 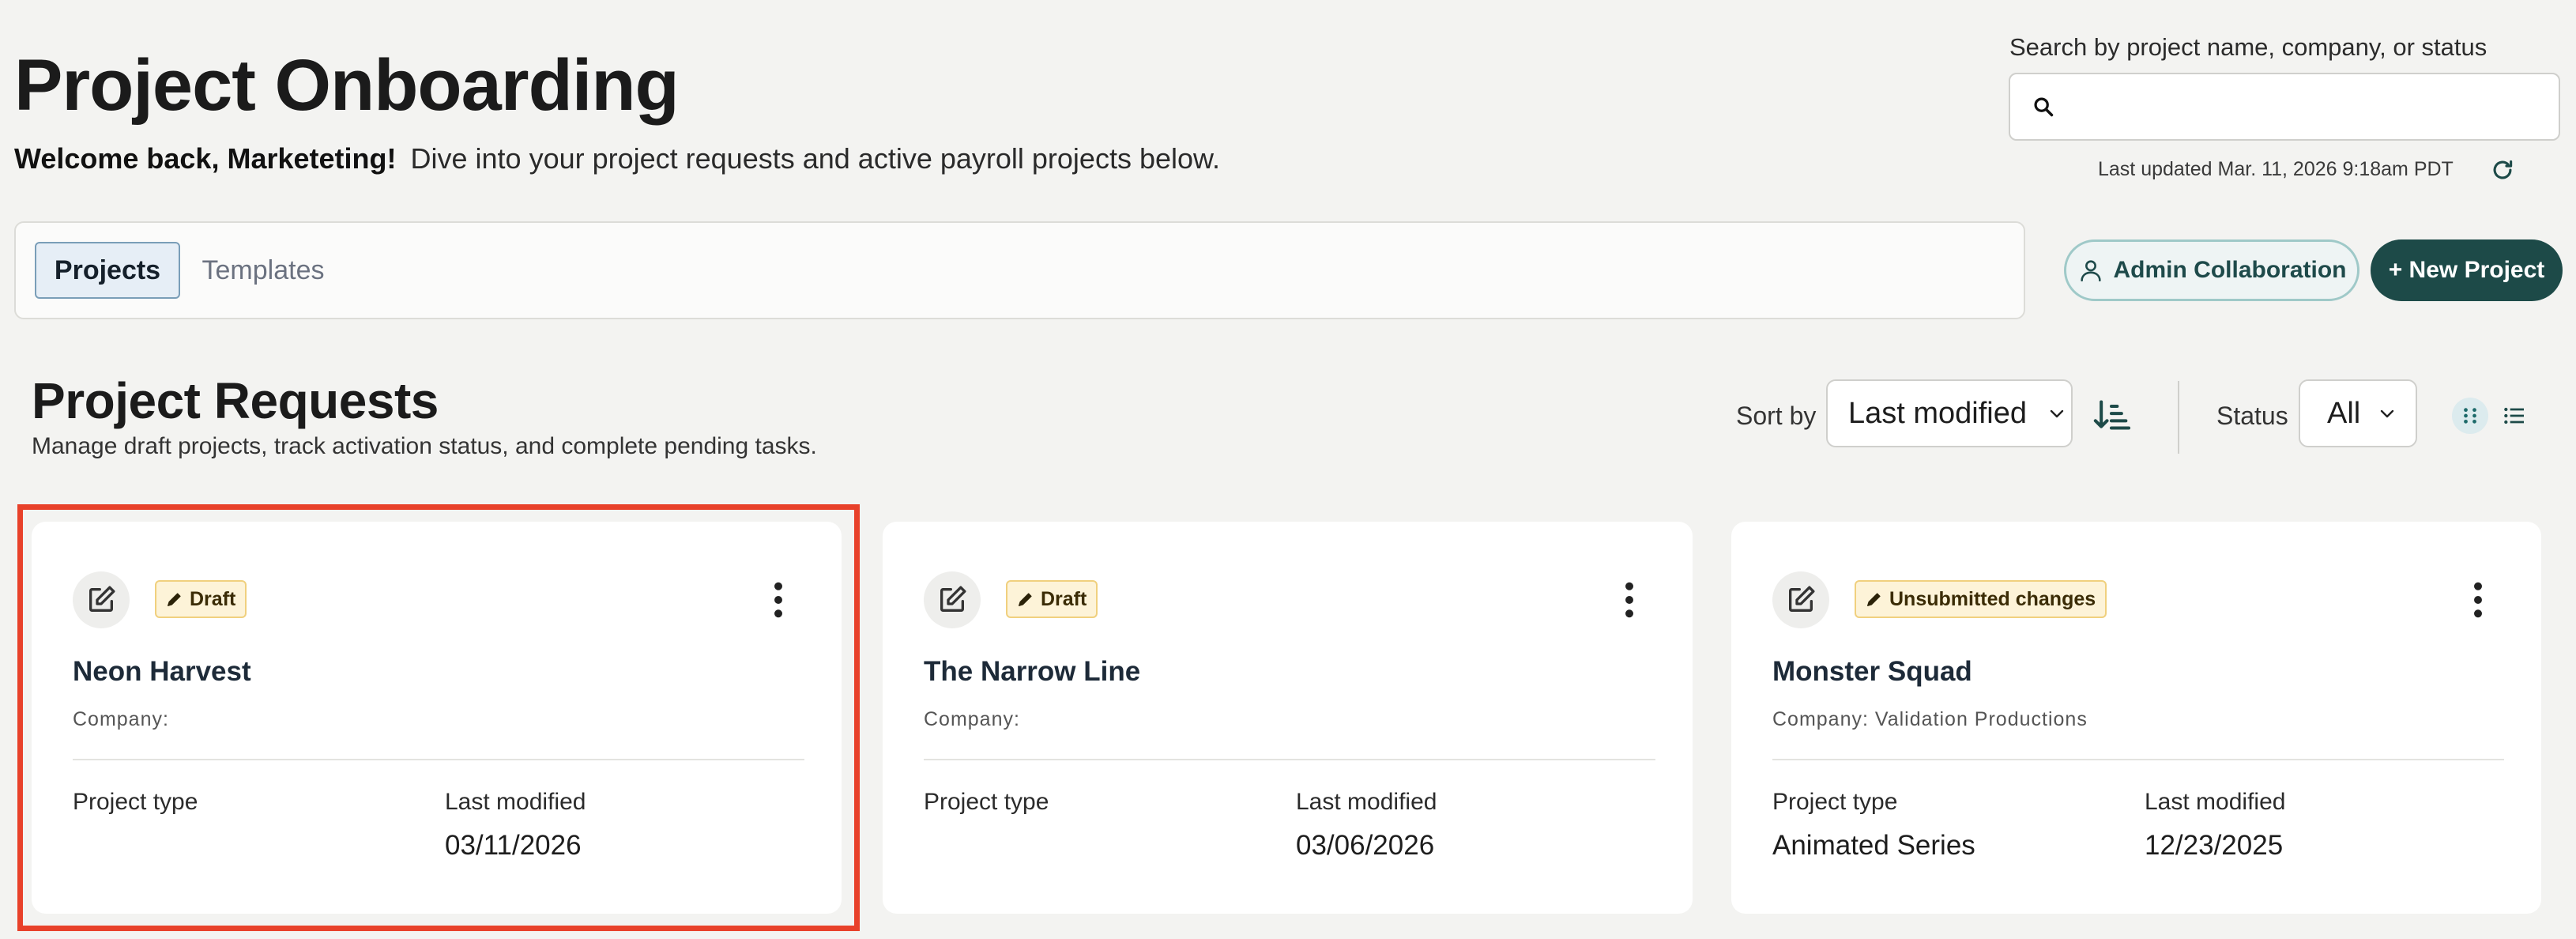 What do you see at coordinates (2214, 845) in the screenshot?
I see `last-modified-value: 12/23/2025` at bounding box center [2214, 845].